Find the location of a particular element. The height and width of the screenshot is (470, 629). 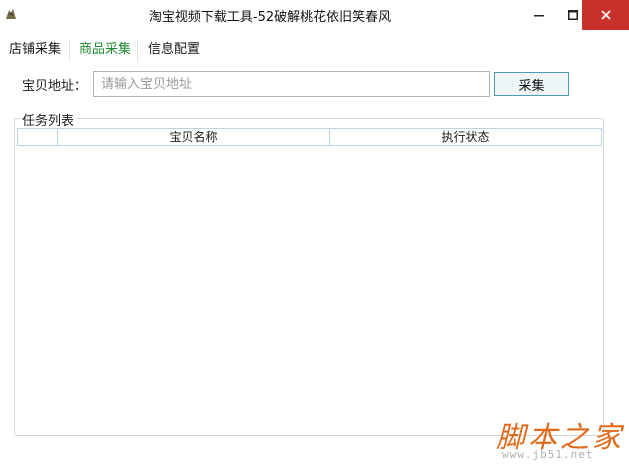

maximize-icon is located at coordinates (573, 15).